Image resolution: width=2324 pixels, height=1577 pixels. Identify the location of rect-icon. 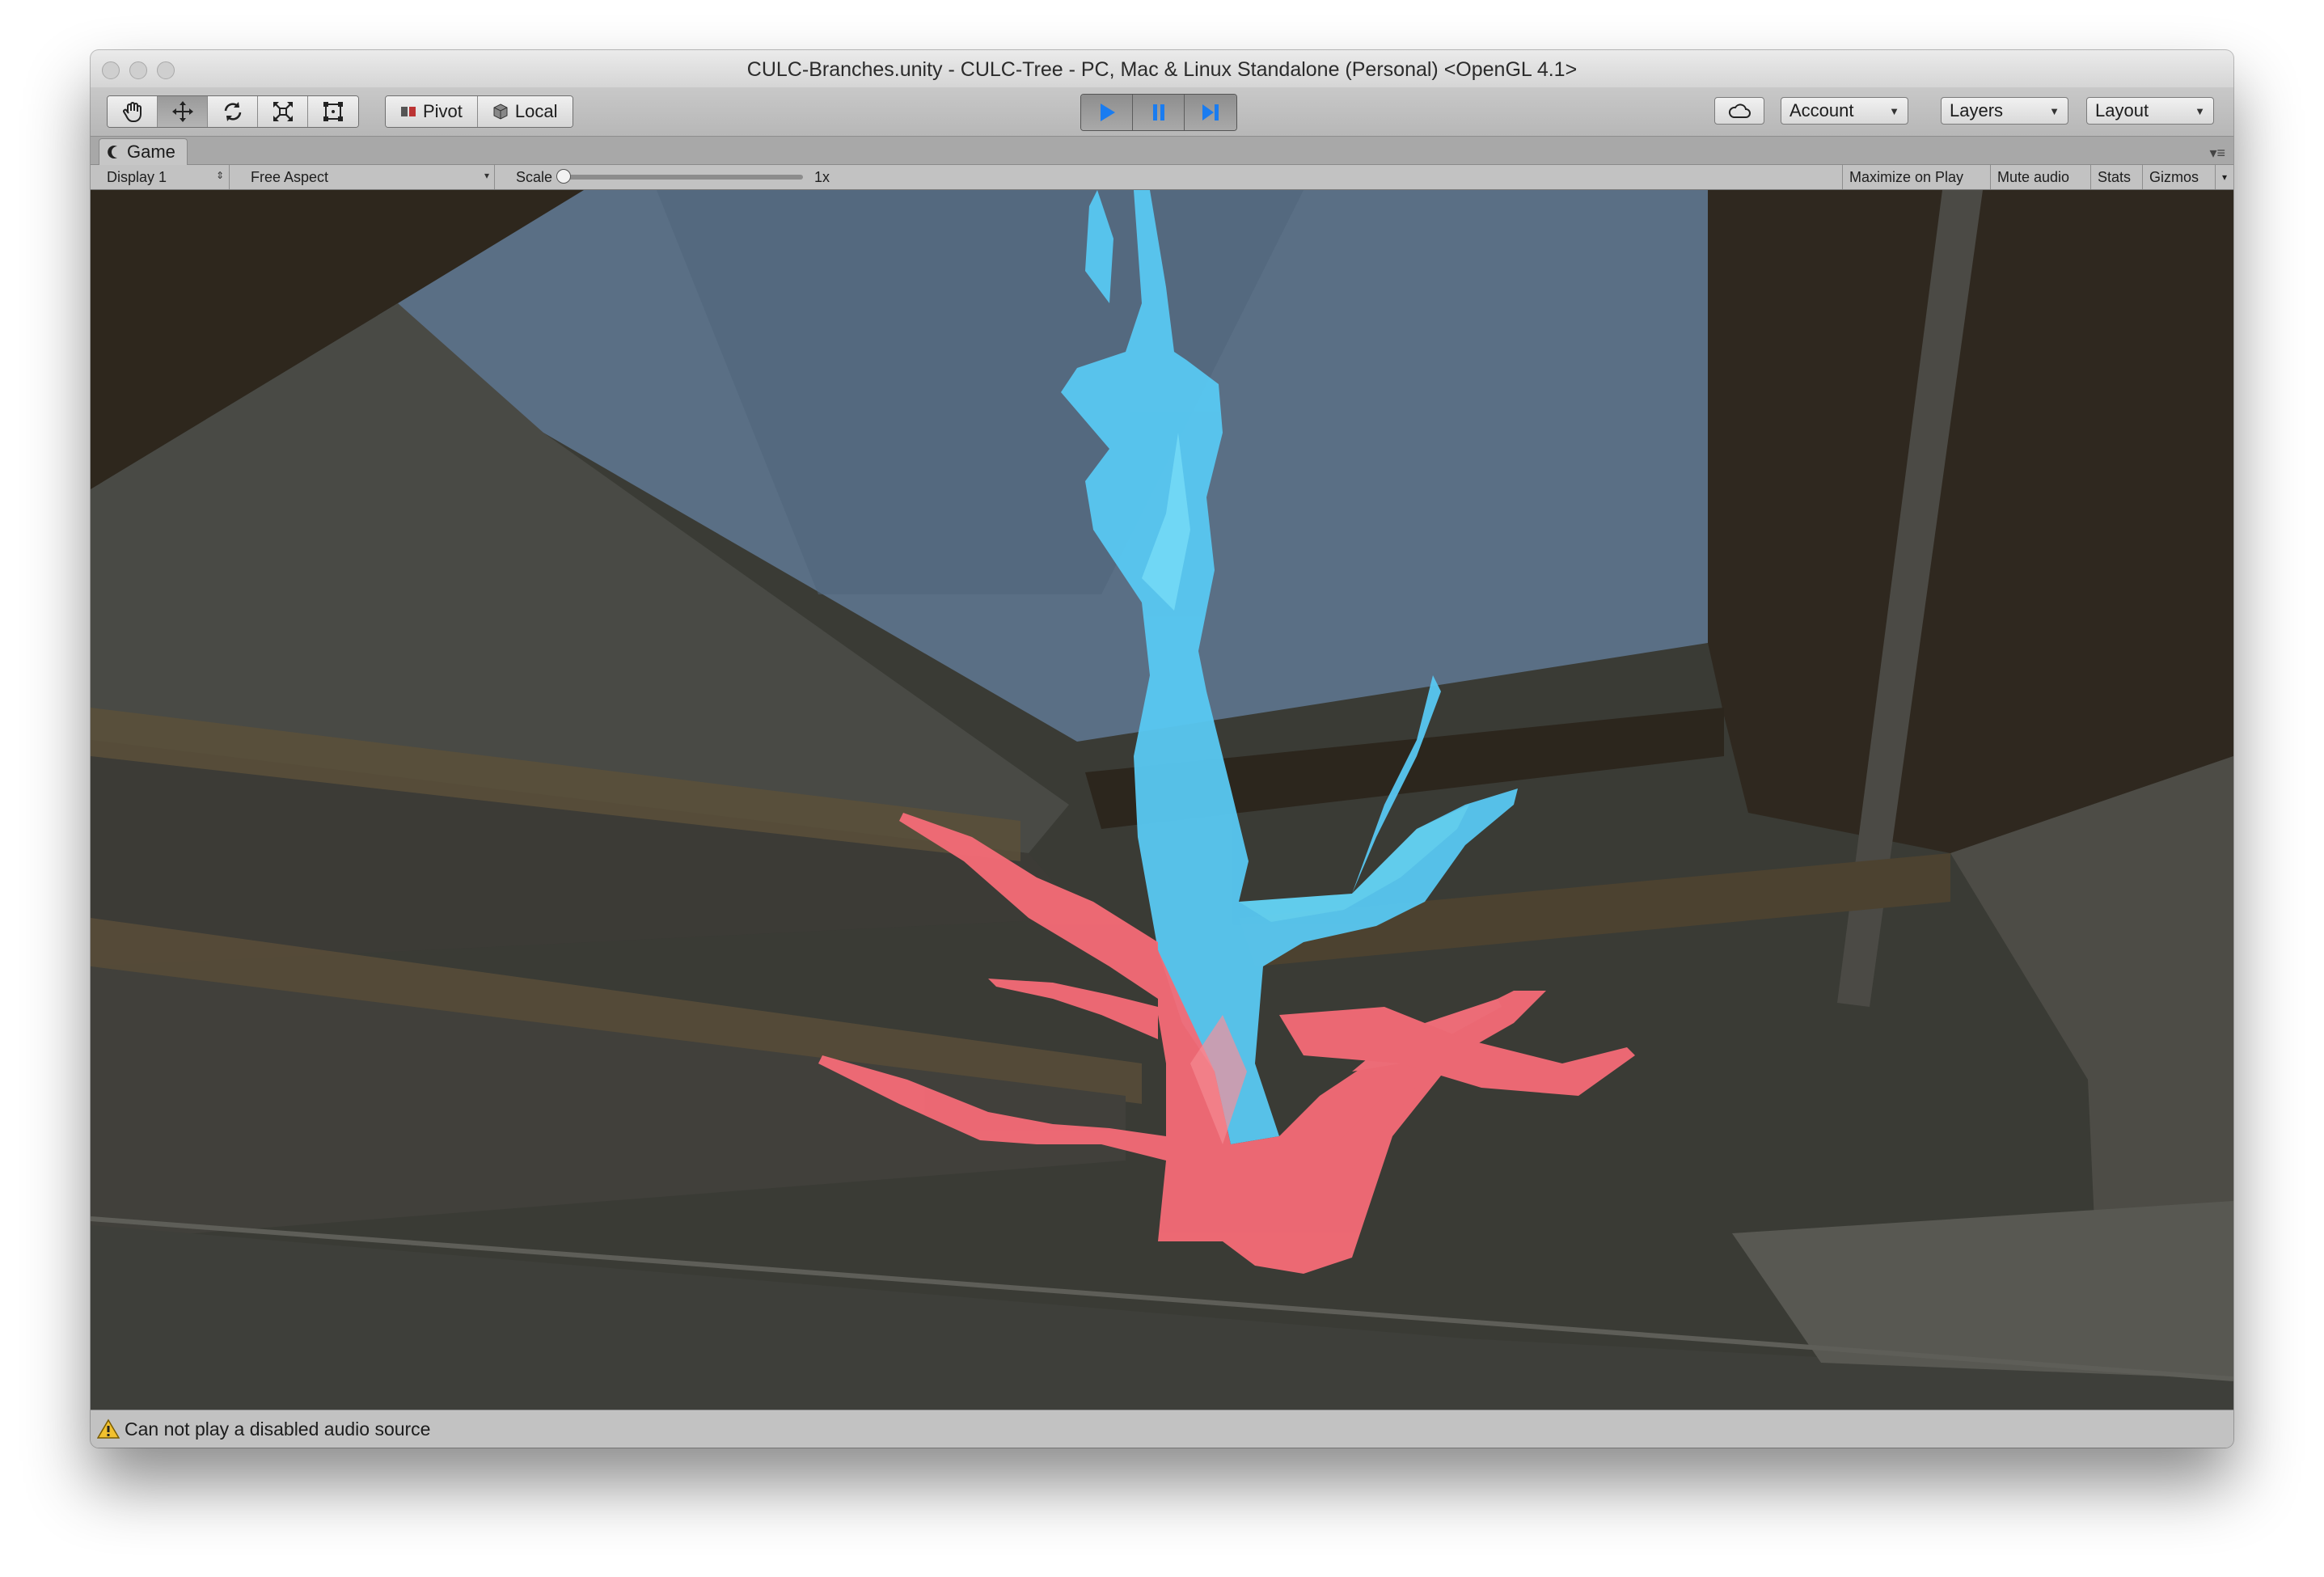
(333, 111).